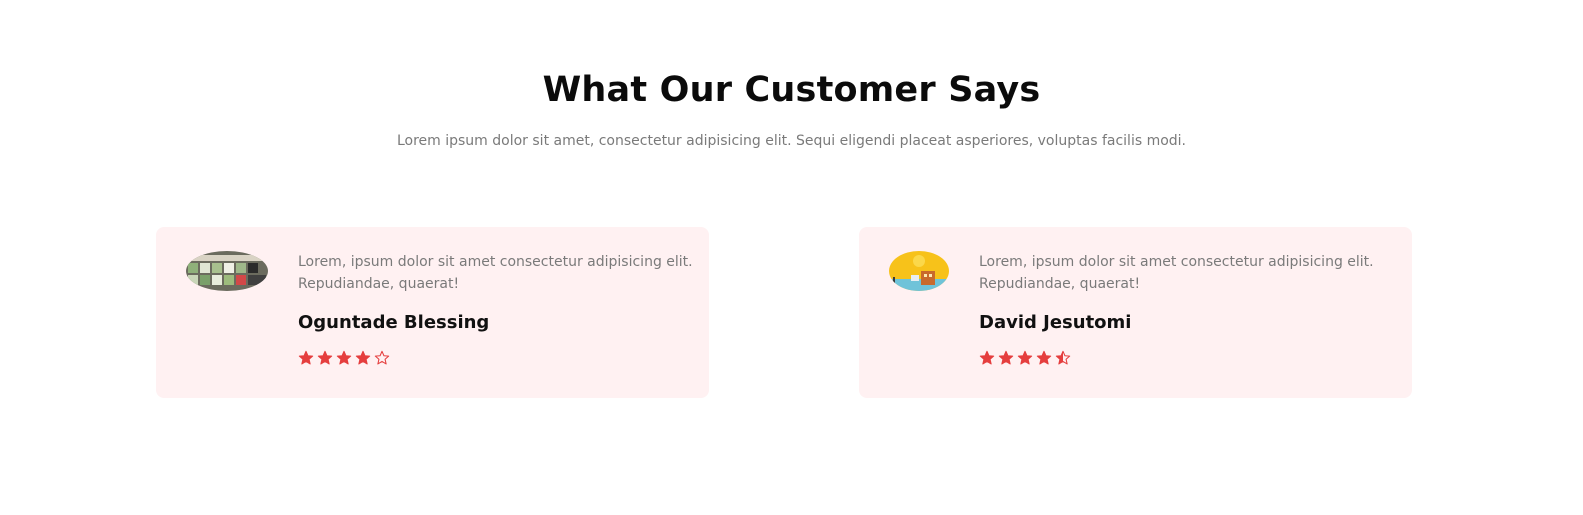 Image resolution: width=1583 pixels, height=515 pixels. I want to click on section-title: What Our Customer Says, so click(791, 90).